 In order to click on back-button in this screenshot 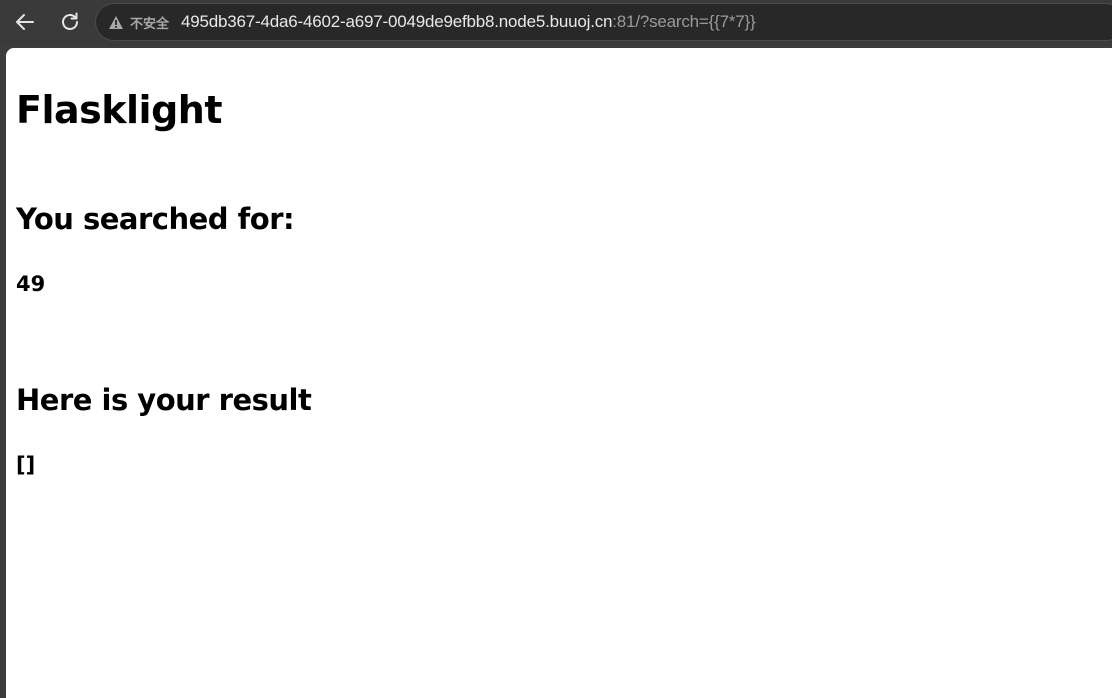, I will do `click(25, 22)`.